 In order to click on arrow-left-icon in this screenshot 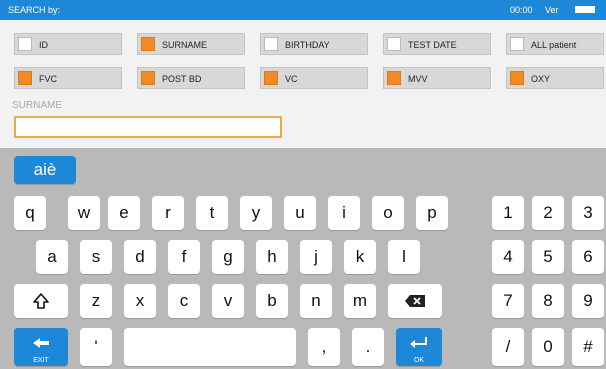, I will do `click(41, 343)`.